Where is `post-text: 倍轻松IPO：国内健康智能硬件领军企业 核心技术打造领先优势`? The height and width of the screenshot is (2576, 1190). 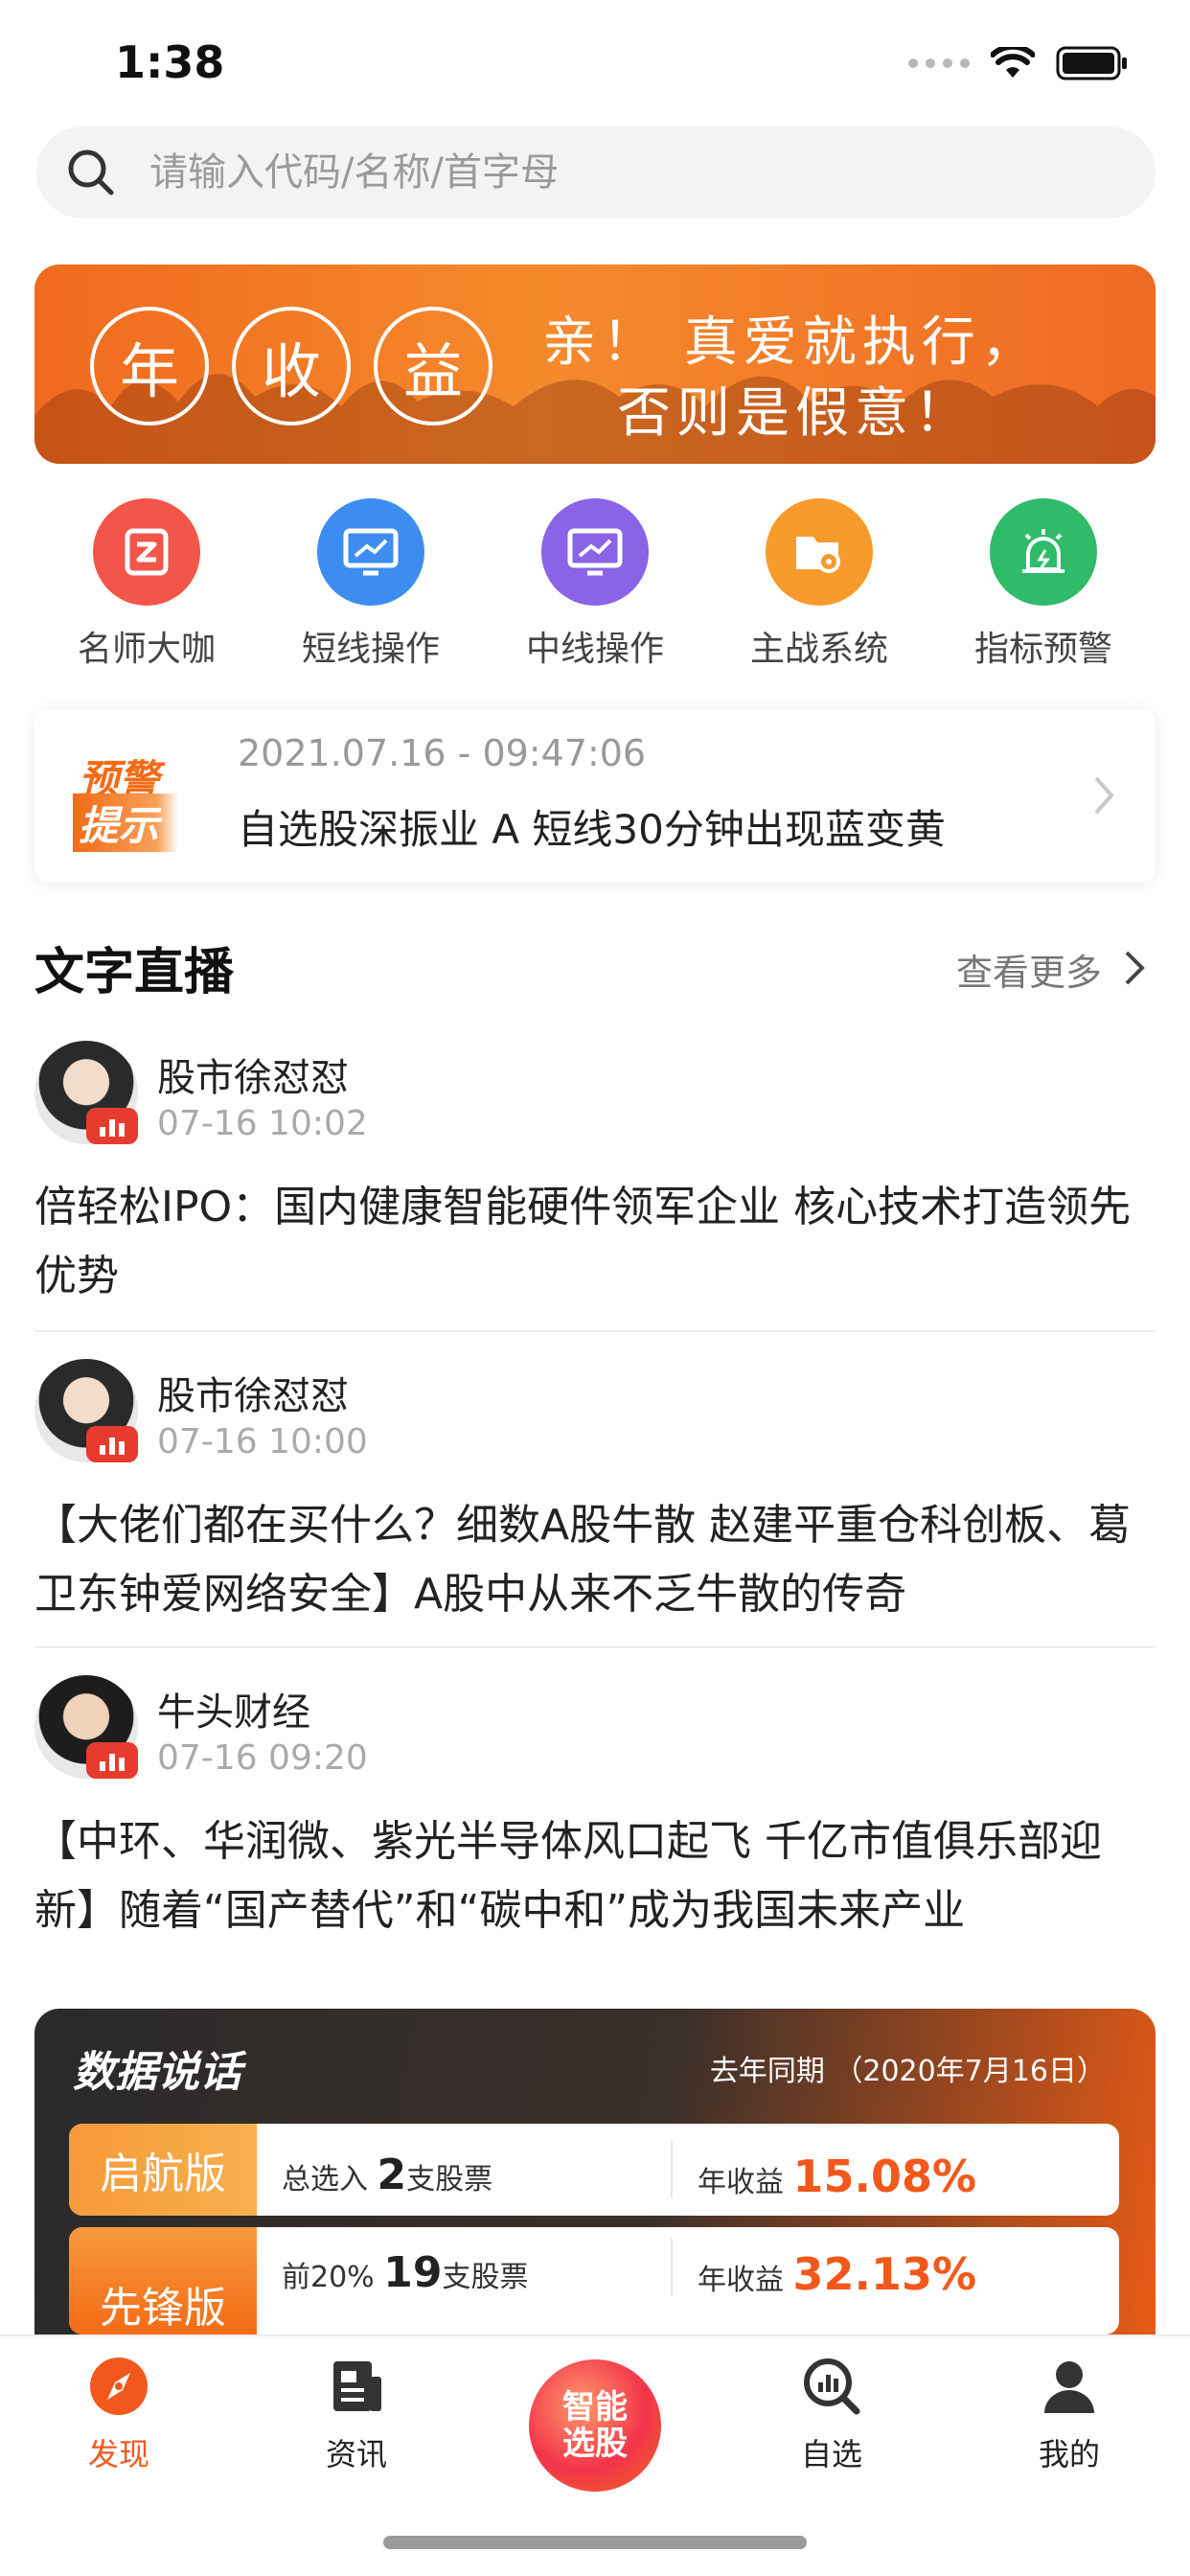 post-text: 倍轻松IPO：国内健康智能硬件领军企业 核心技术打造领先优势 is located at coordinates (583, 1241).